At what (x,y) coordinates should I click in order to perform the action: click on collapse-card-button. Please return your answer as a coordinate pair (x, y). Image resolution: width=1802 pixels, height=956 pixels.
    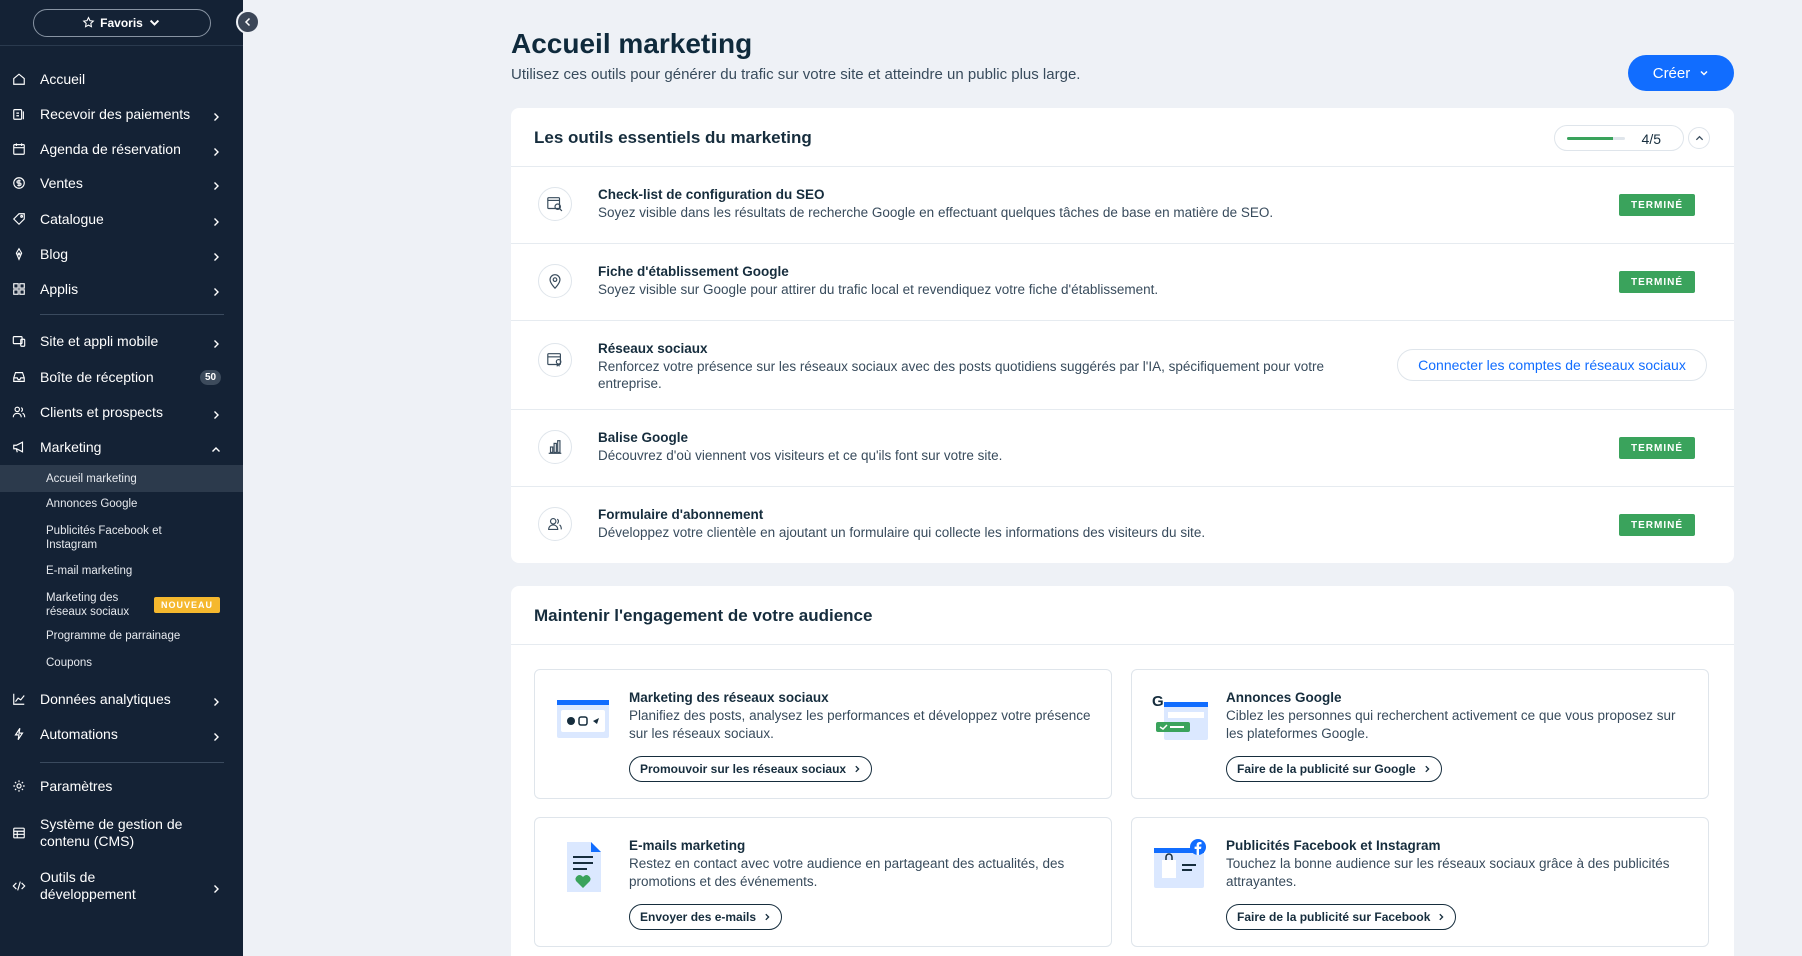
    Looking at the image, I should click on (1699, 138).